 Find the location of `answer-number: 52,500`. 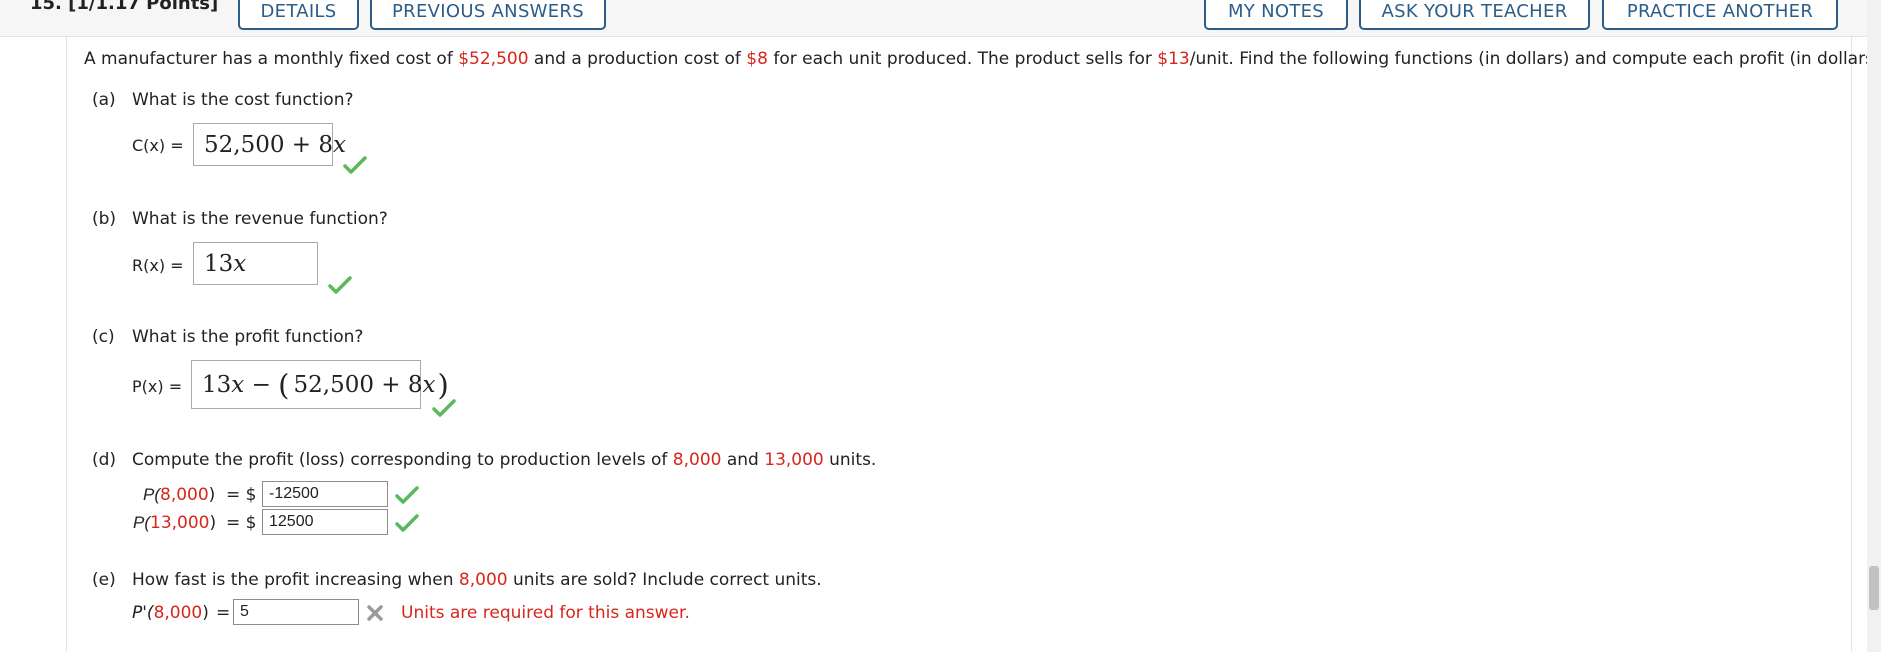

answer-number: 52,500 is located at coordinates (244, 144).